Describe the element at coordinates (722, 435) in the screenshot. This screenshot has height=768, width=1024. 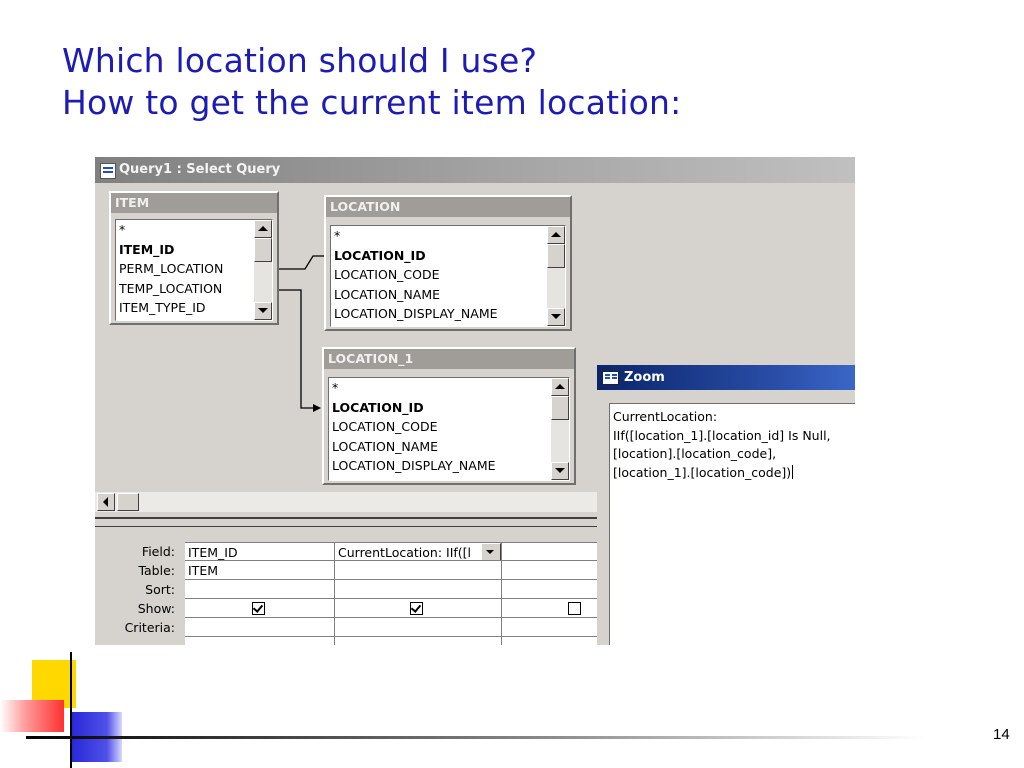
I see `expression-line: IIf([location_1].[location_id] Is Null,` at that location.